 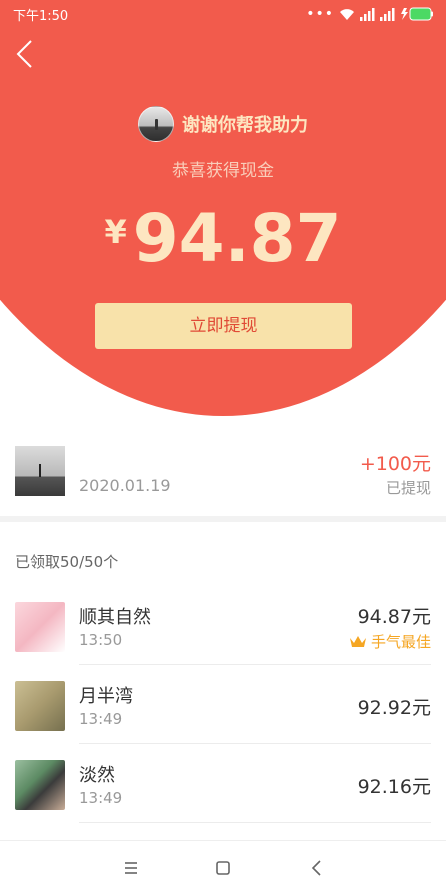 I want to click on signal-icon, so click(x=387, y=14).